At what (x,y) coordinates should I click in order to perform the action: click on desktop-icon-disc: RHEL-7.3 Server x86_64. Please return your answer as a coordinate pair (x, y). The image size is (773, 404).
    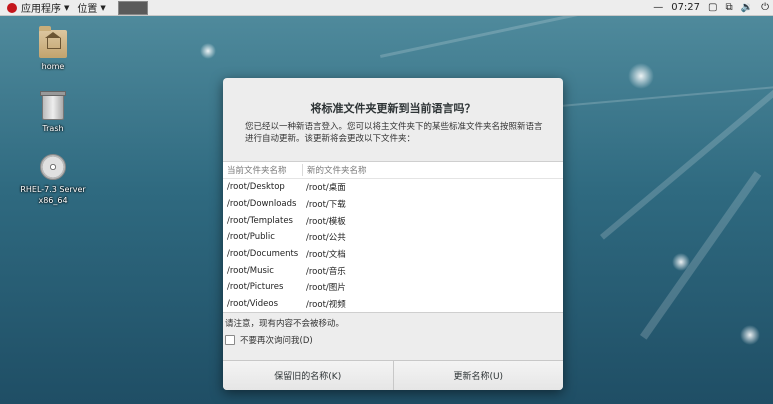
    Looking at the image, I should click on (53, 180).